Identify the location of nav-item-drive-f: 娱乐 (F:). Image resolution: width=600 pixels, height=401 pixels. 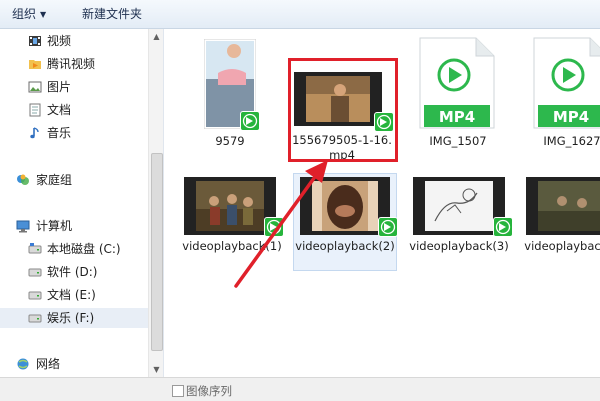
(74, 318).